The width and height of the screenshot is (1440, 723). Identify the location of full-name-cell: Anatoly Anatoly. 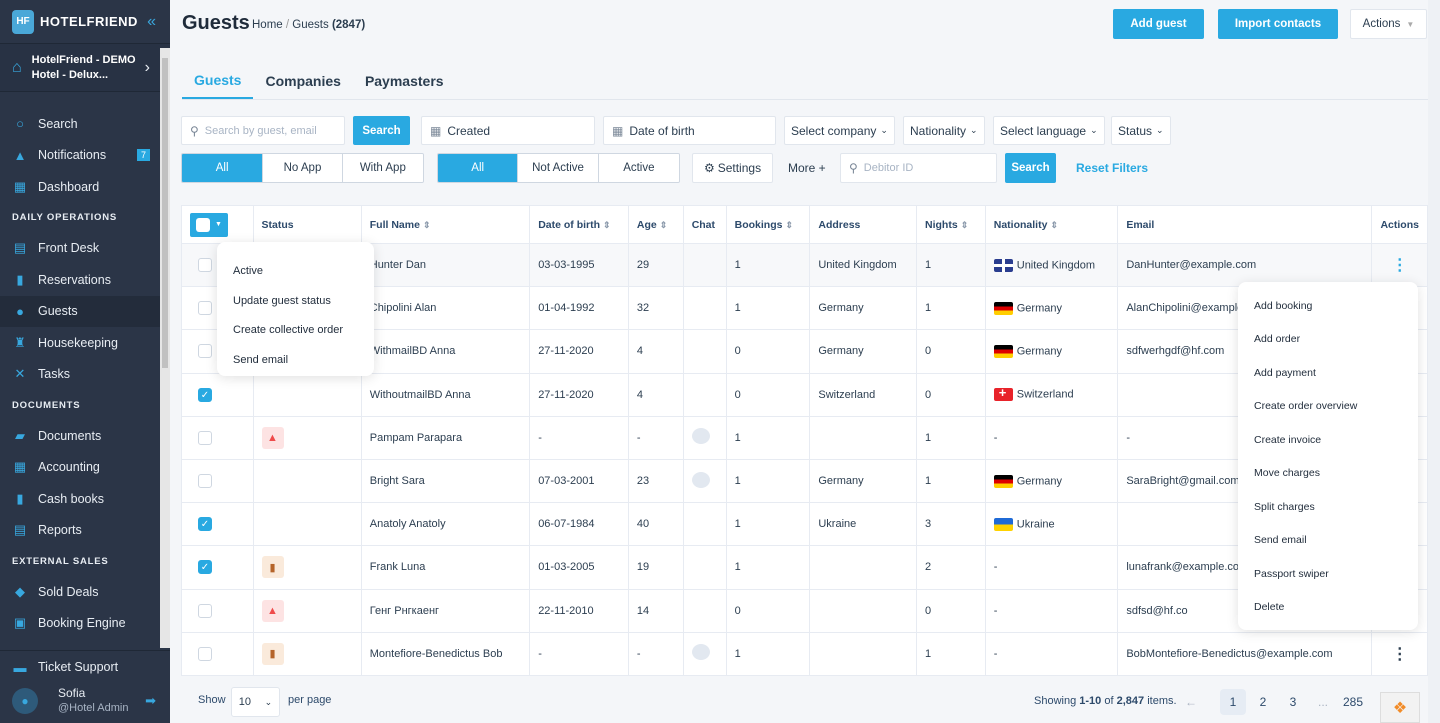
(445, 524).